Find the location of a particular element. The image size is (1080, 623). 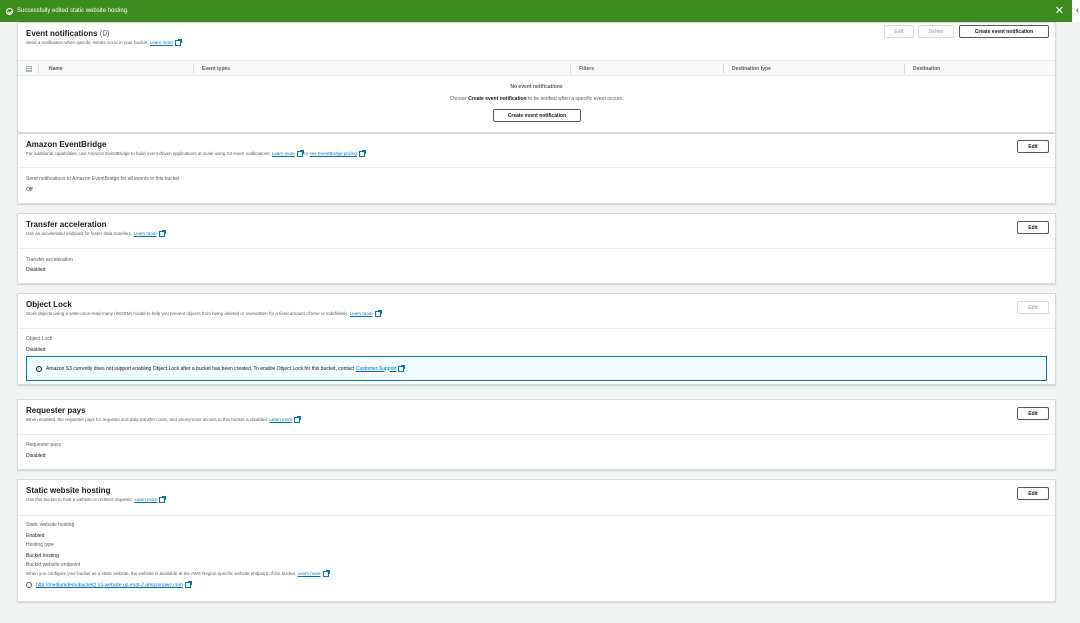

column-header-filters: Filters is located at coordinates (586, 69).